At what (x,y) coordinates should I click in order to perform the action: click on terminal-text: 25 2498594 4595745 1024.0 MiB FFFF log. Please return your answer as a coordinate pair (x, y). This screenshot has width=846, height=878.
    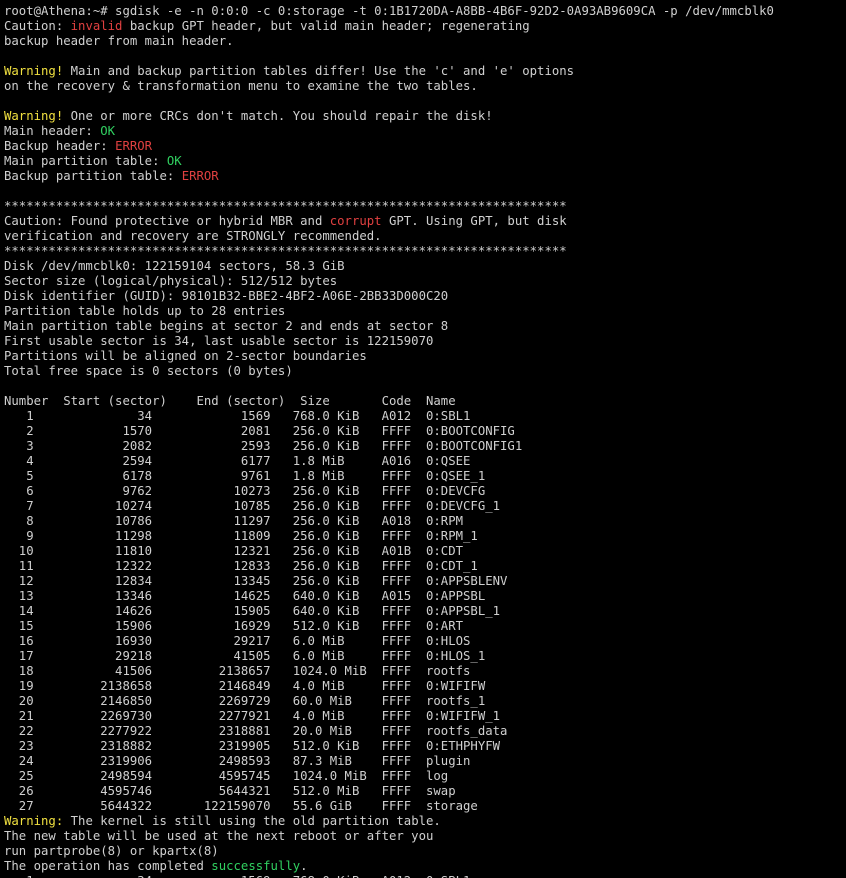
    Looking at the image, I should click on (226, 776).